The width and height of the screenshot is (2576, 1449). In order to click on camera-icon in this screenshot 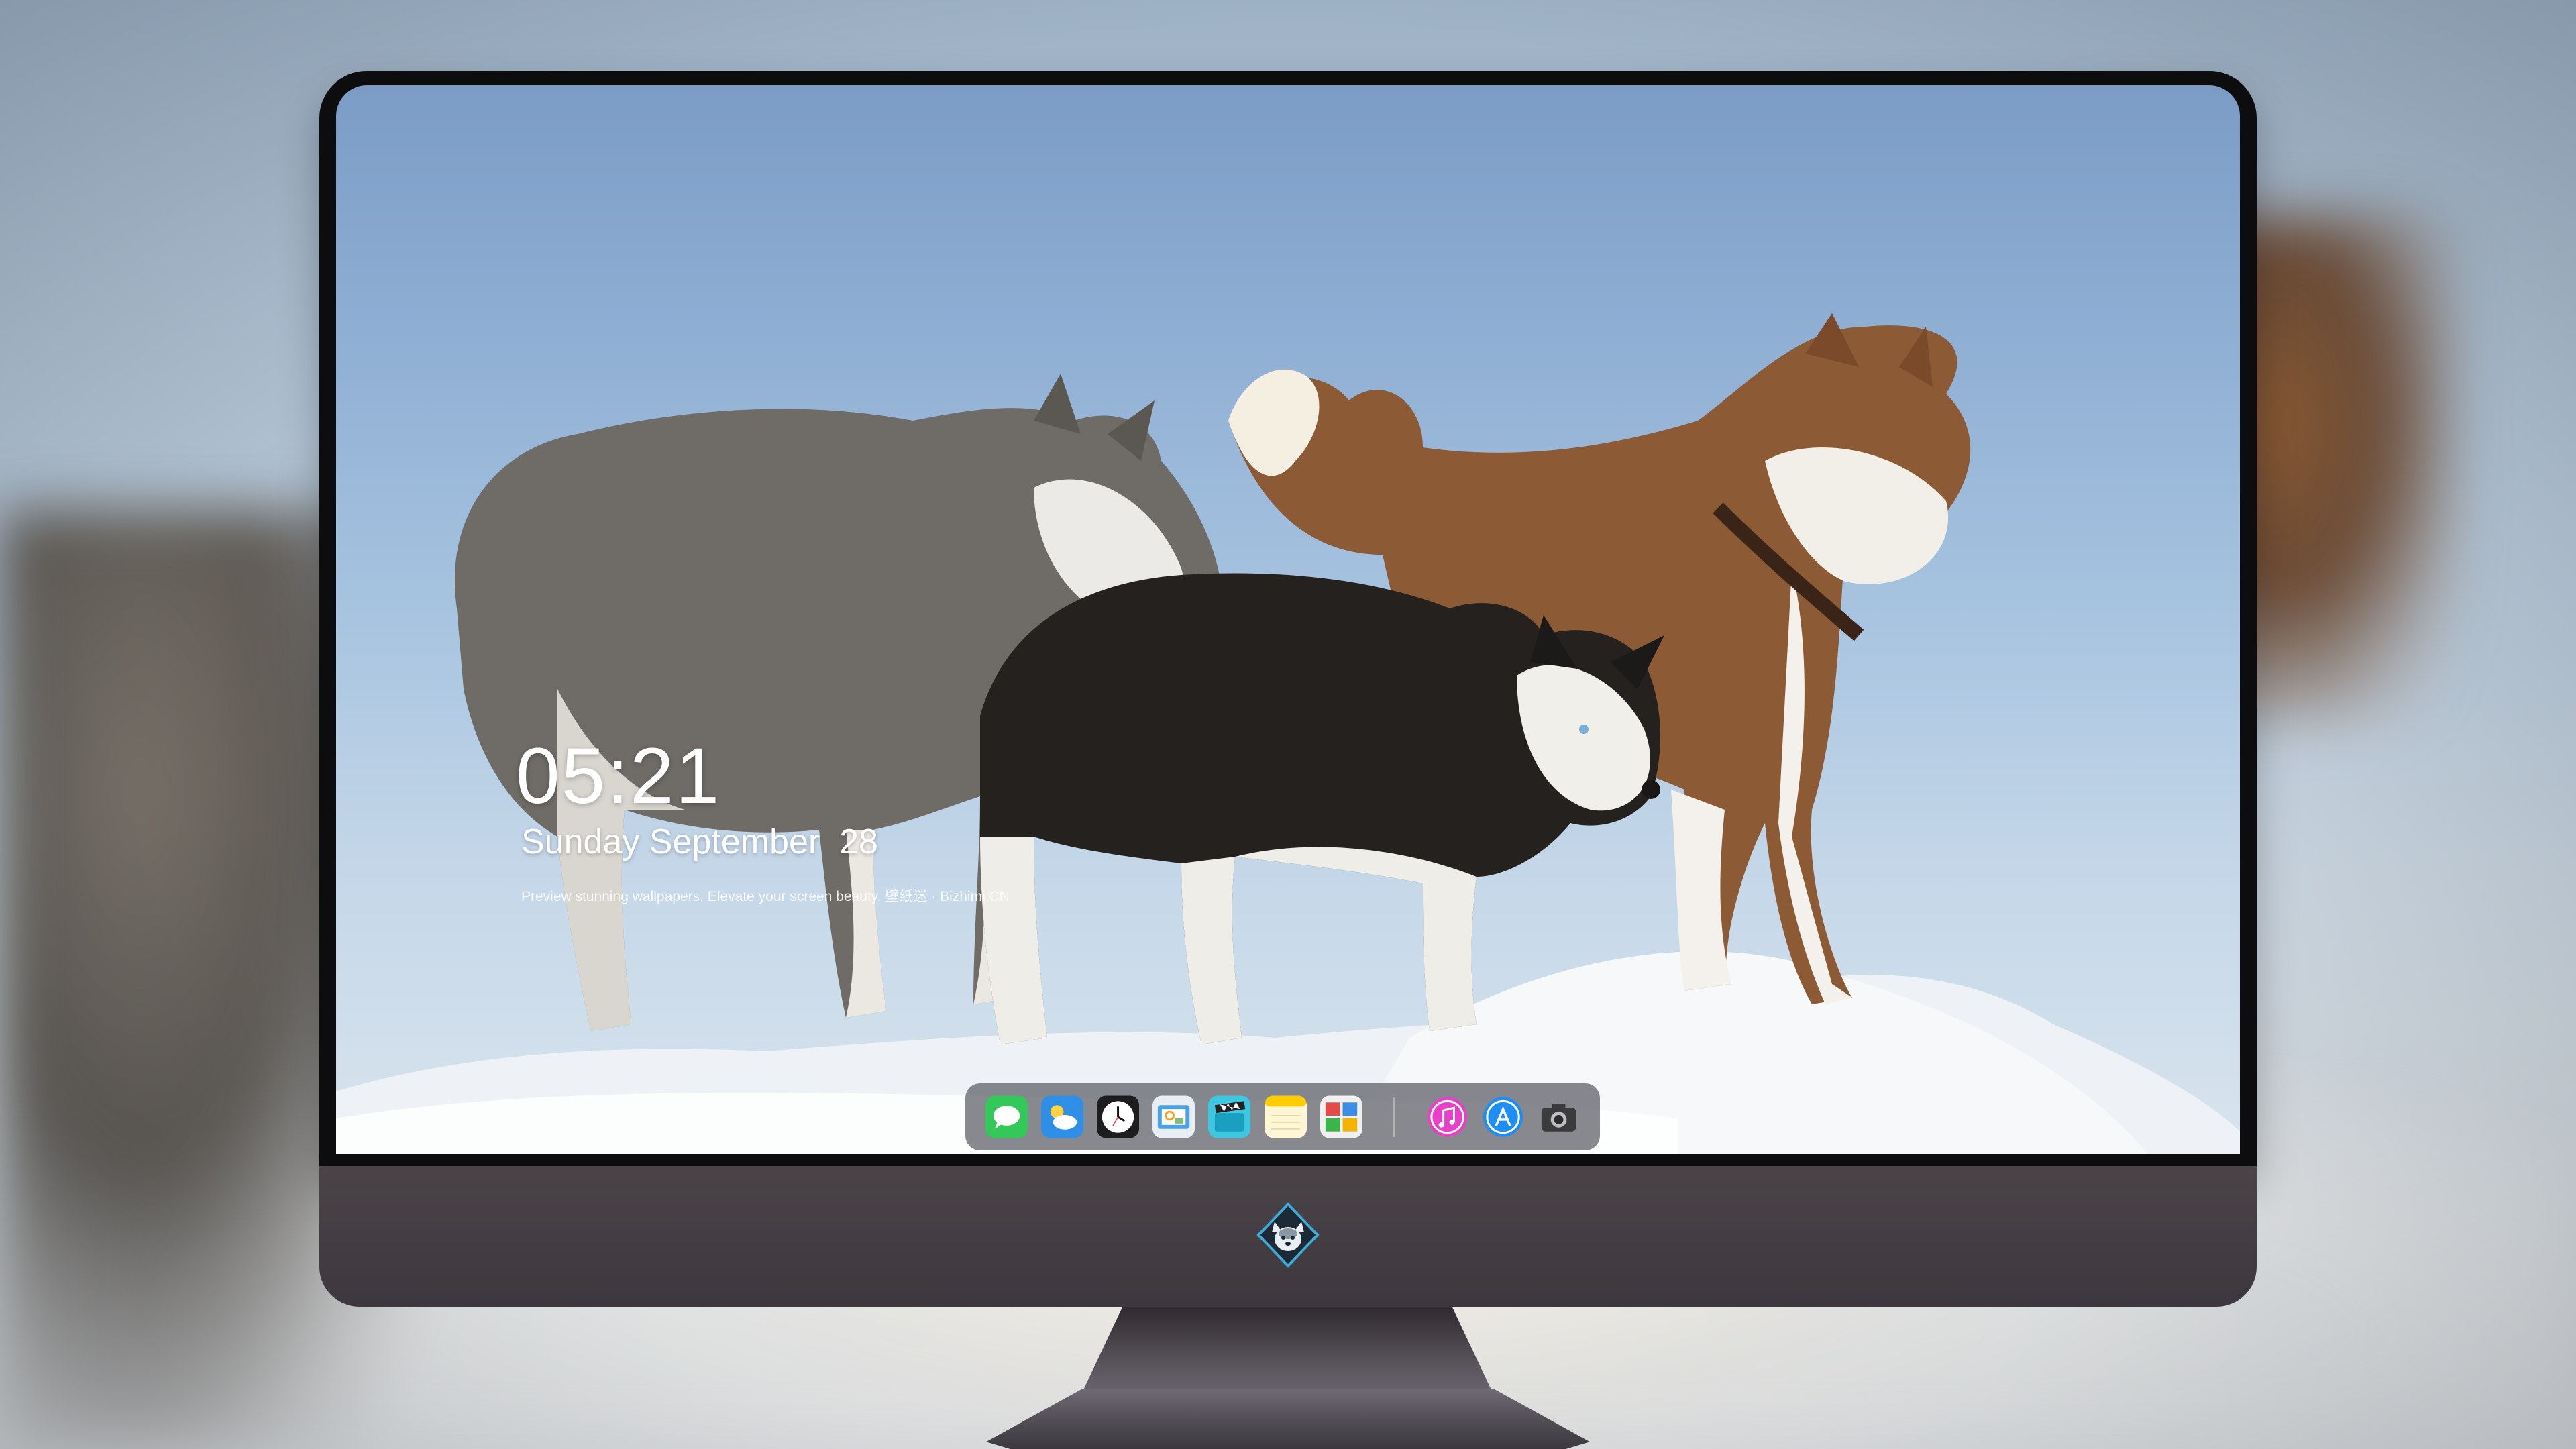, I will do `click(1559, 1116)`.